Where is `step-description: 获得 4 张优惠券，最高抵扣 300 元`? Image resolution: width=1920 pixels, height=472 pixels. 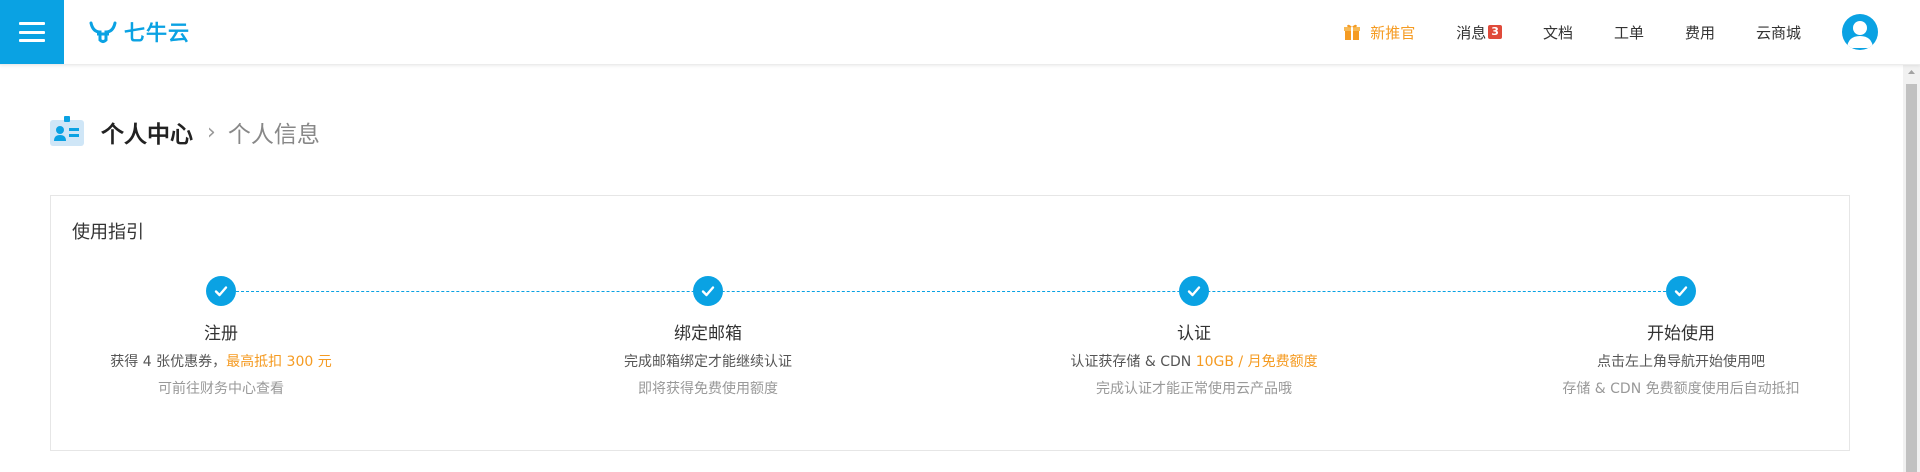
step-description: 获得 4 张优惠券，最高抵扣 300 元 is located at coordinates (221, 362).